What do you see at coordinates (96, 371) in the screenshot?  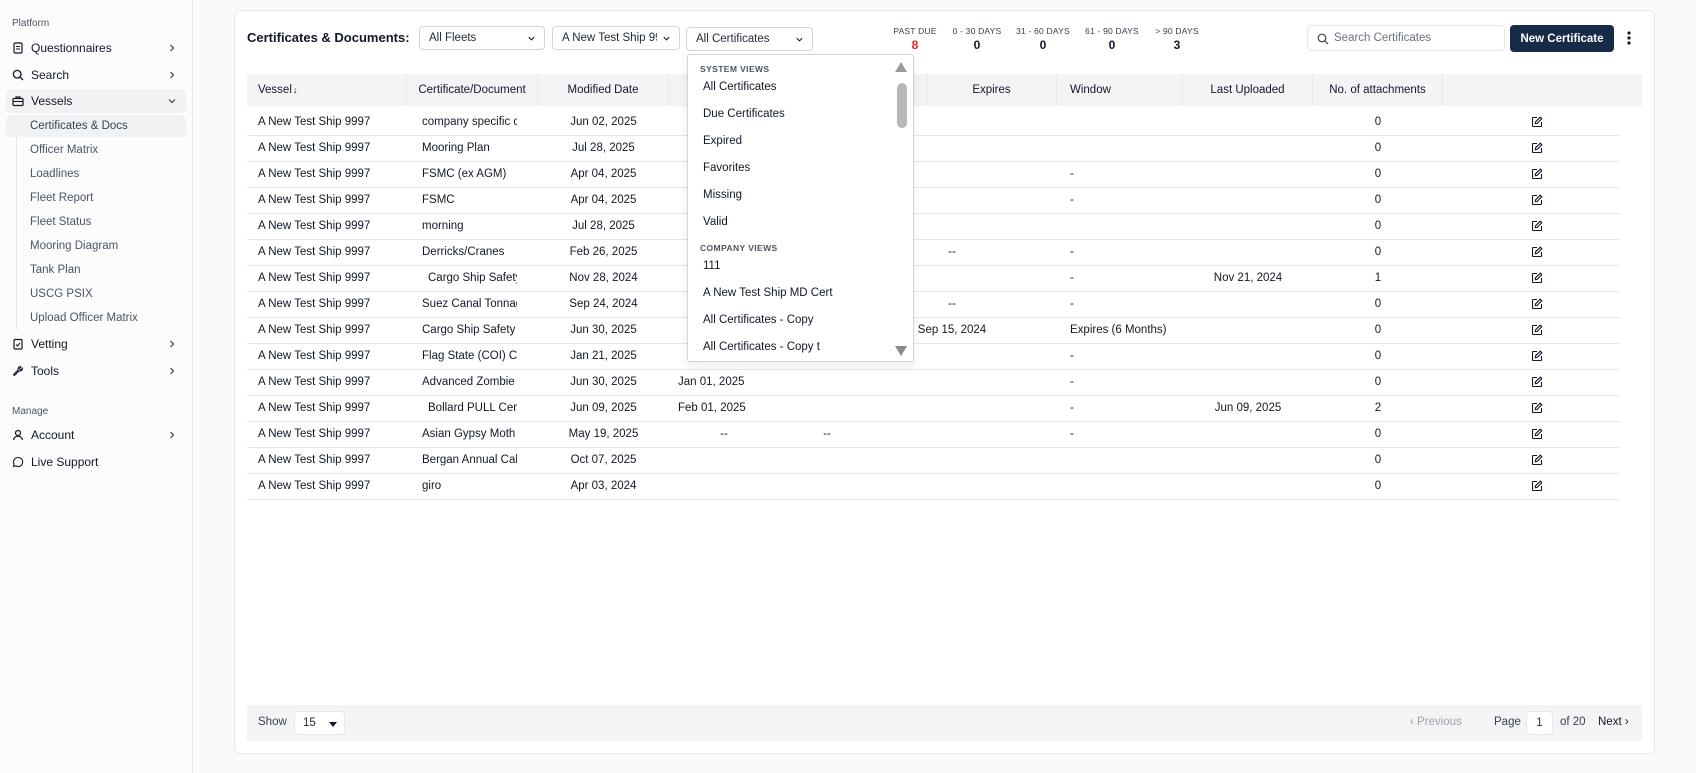 I see `sidebar-item-tools: Tools` at bounding box center [96, 371].